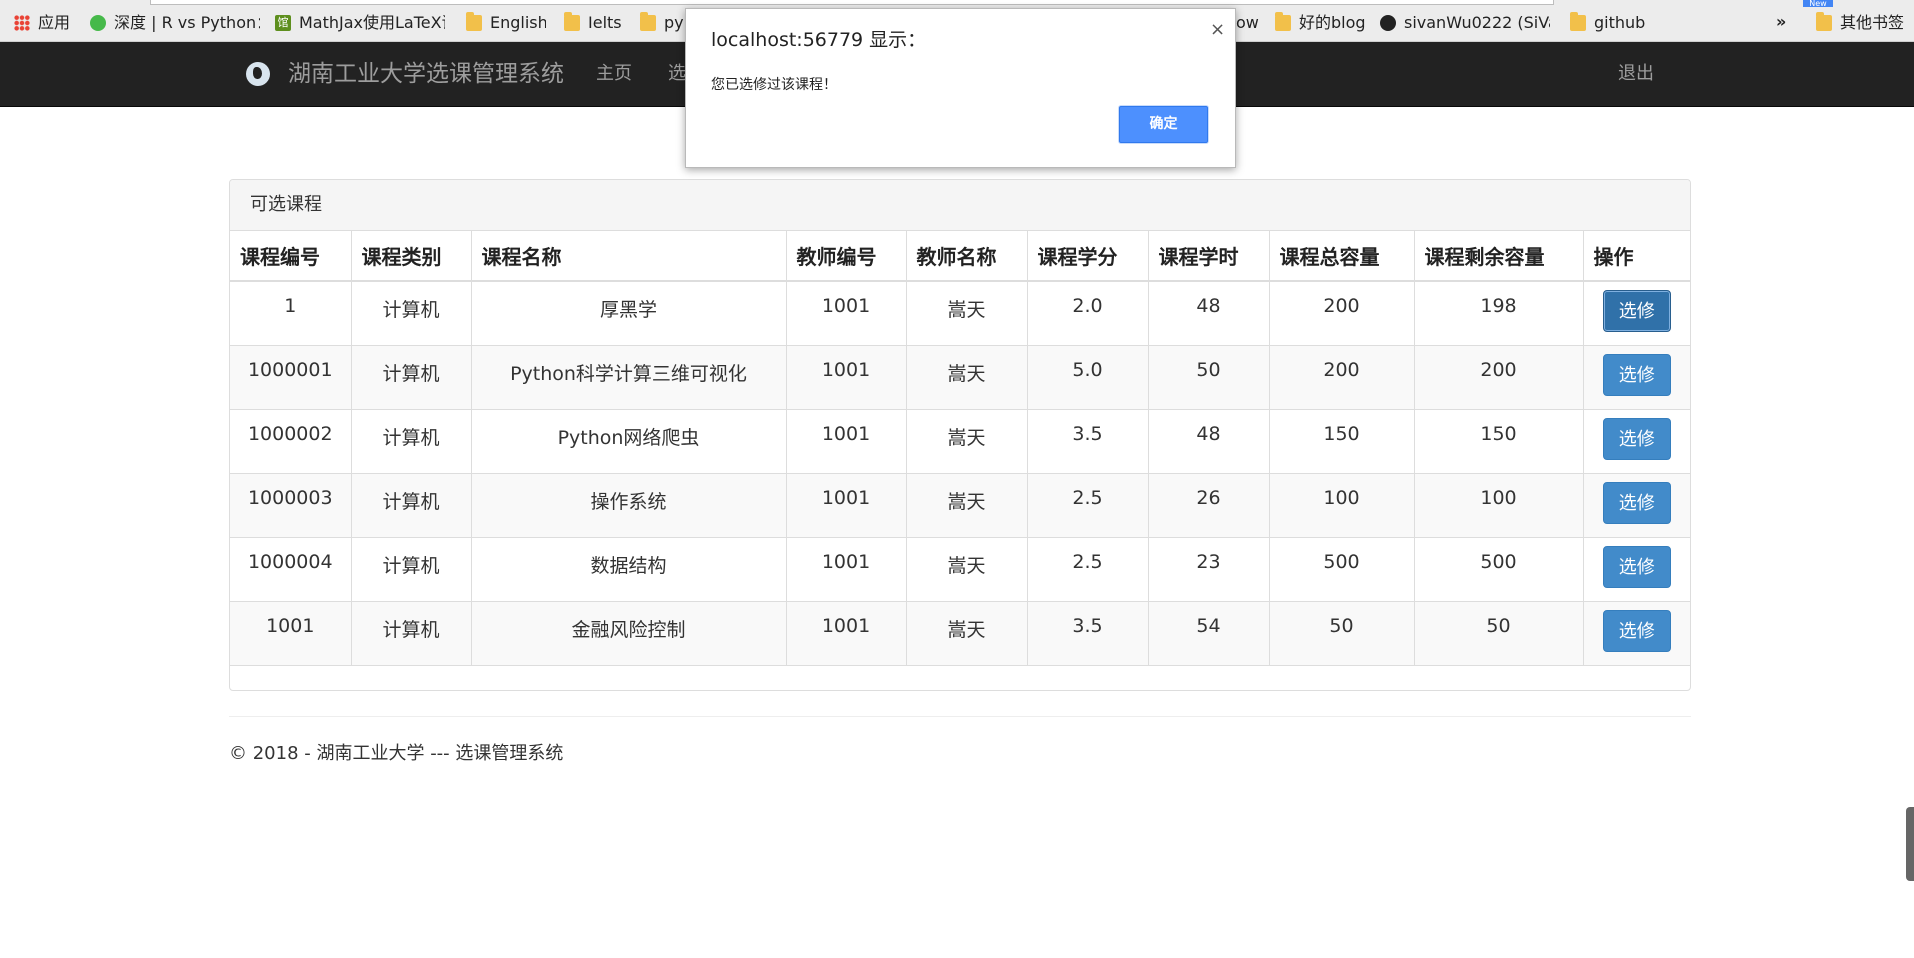 The height and width of the screenshot is (958, 1914). I want to click on capacity-cell: 150, so click(1341, 441).